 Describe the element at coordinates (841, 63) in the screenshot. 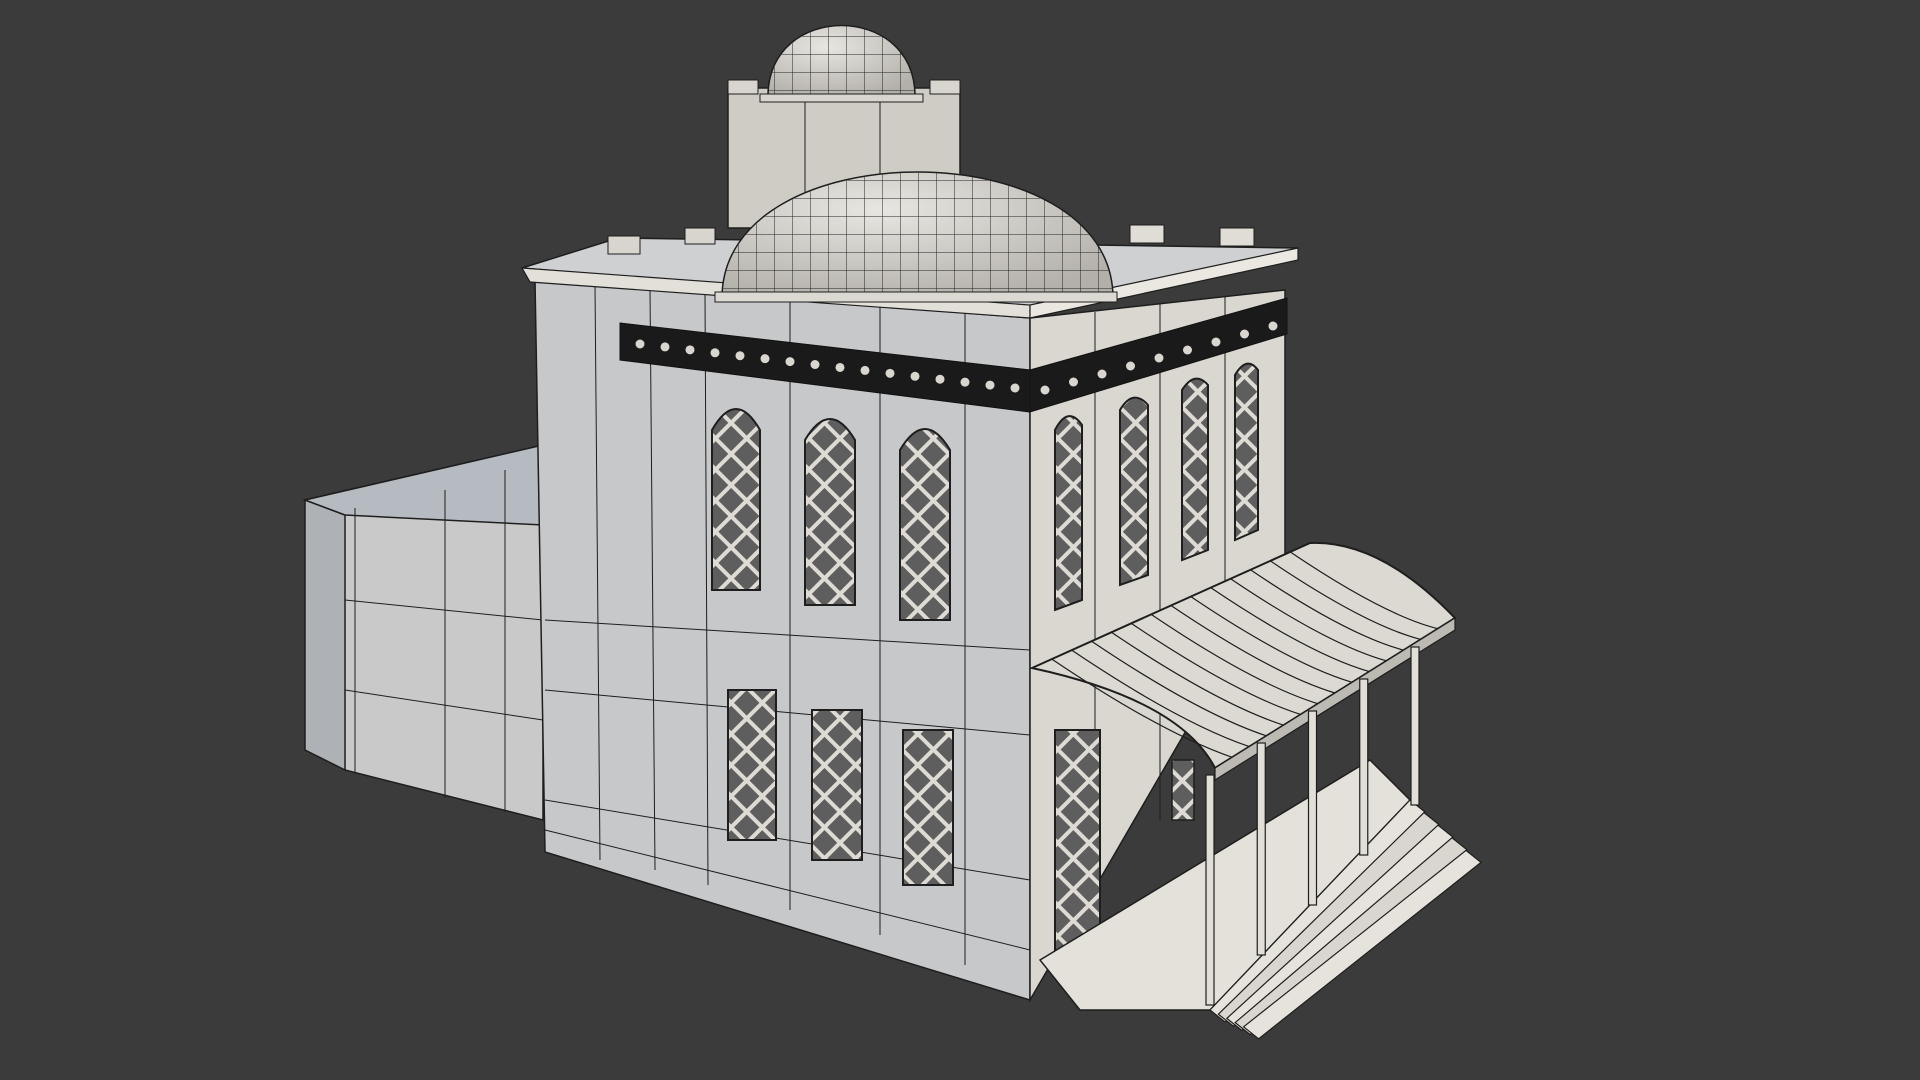

I see `small-dome` at that location.